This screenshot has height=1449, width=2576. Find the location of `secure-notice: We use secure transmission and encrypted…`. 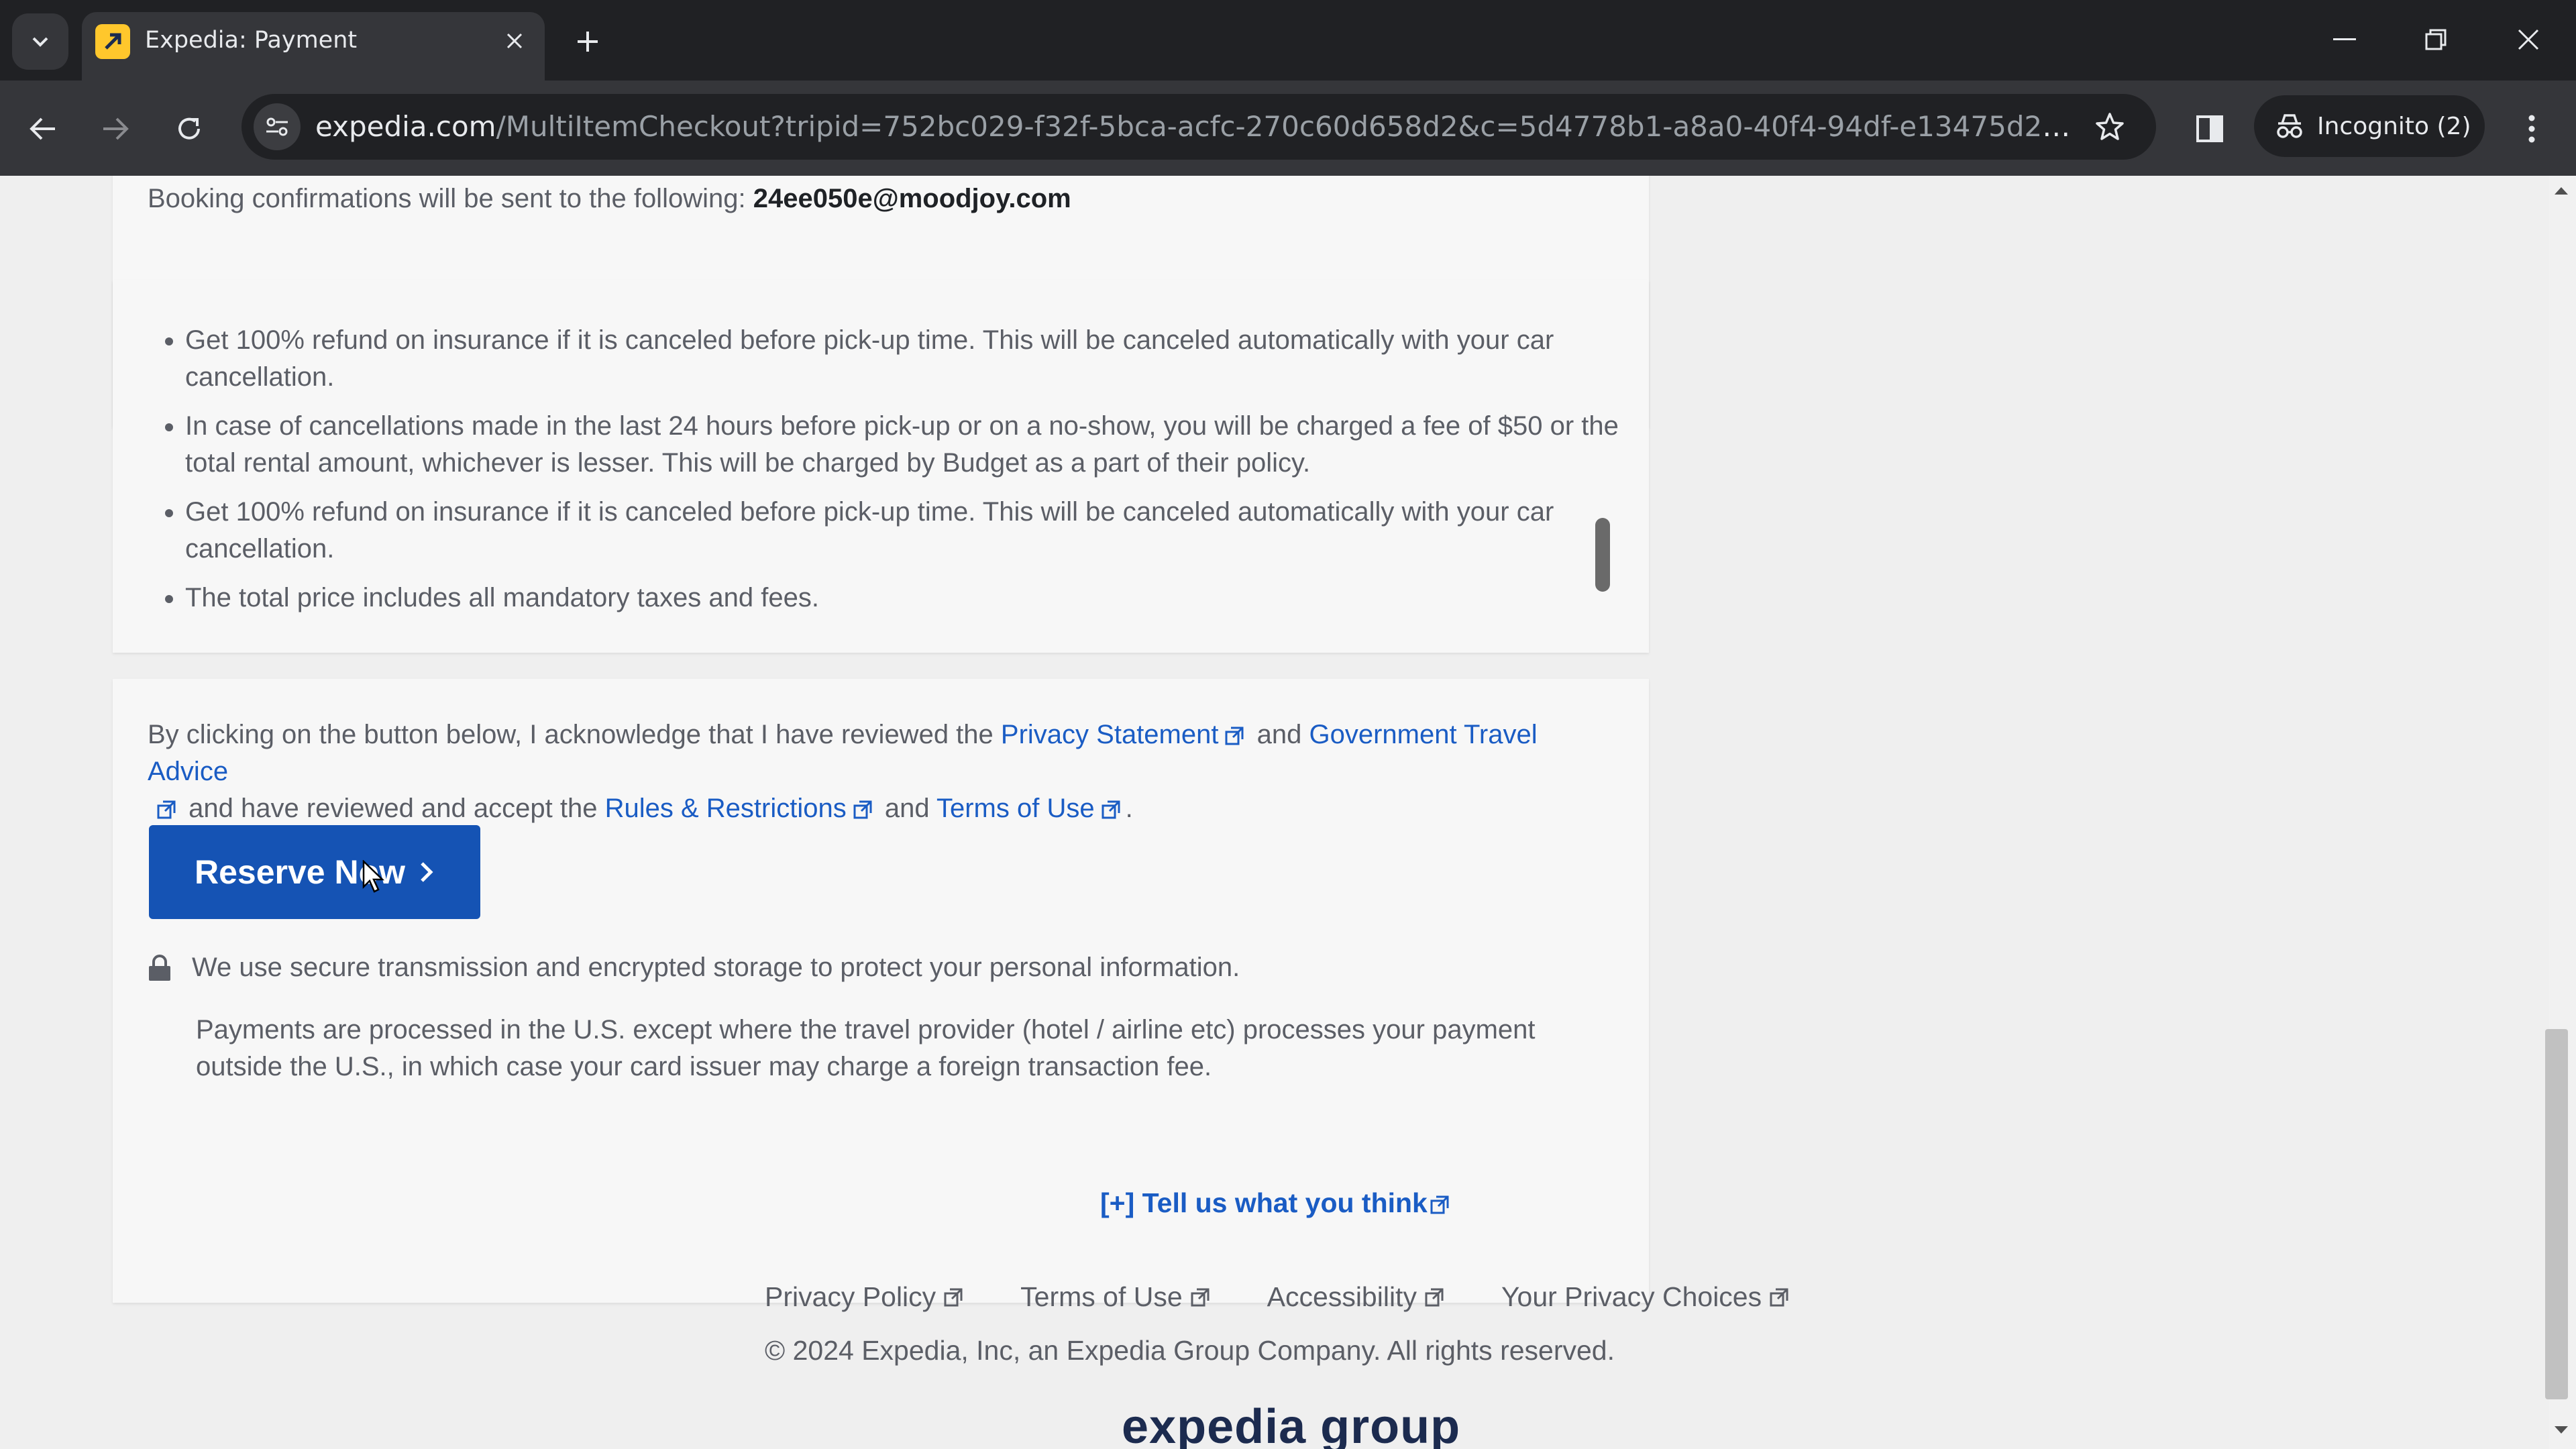

secure-notice: We use secure transmission and encrypted… is located at coordinates (694, 968).